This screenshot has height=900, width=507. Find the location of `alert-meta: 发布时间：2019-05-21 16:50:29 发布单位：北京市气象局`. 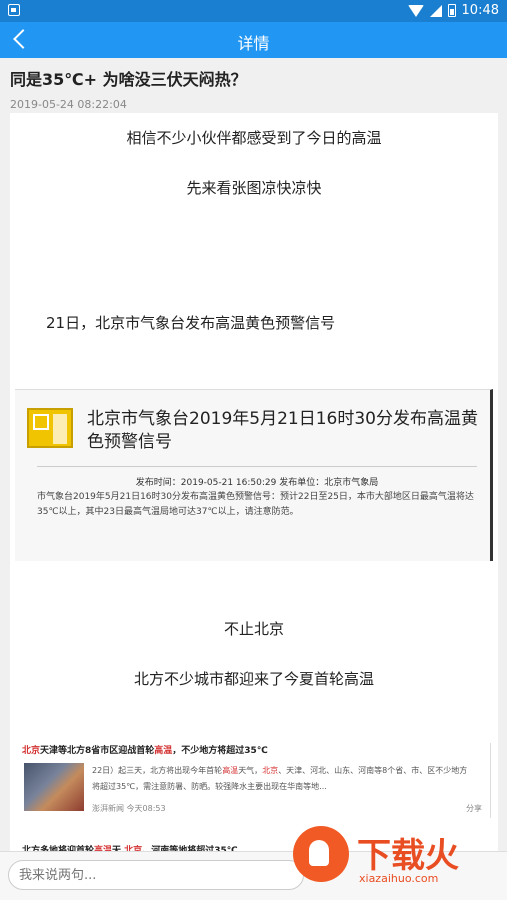

alert-meta: 发布时间：2019-05-21 16:50:29 发布单位：北京市气象局 is located at coordinates (257, 477).